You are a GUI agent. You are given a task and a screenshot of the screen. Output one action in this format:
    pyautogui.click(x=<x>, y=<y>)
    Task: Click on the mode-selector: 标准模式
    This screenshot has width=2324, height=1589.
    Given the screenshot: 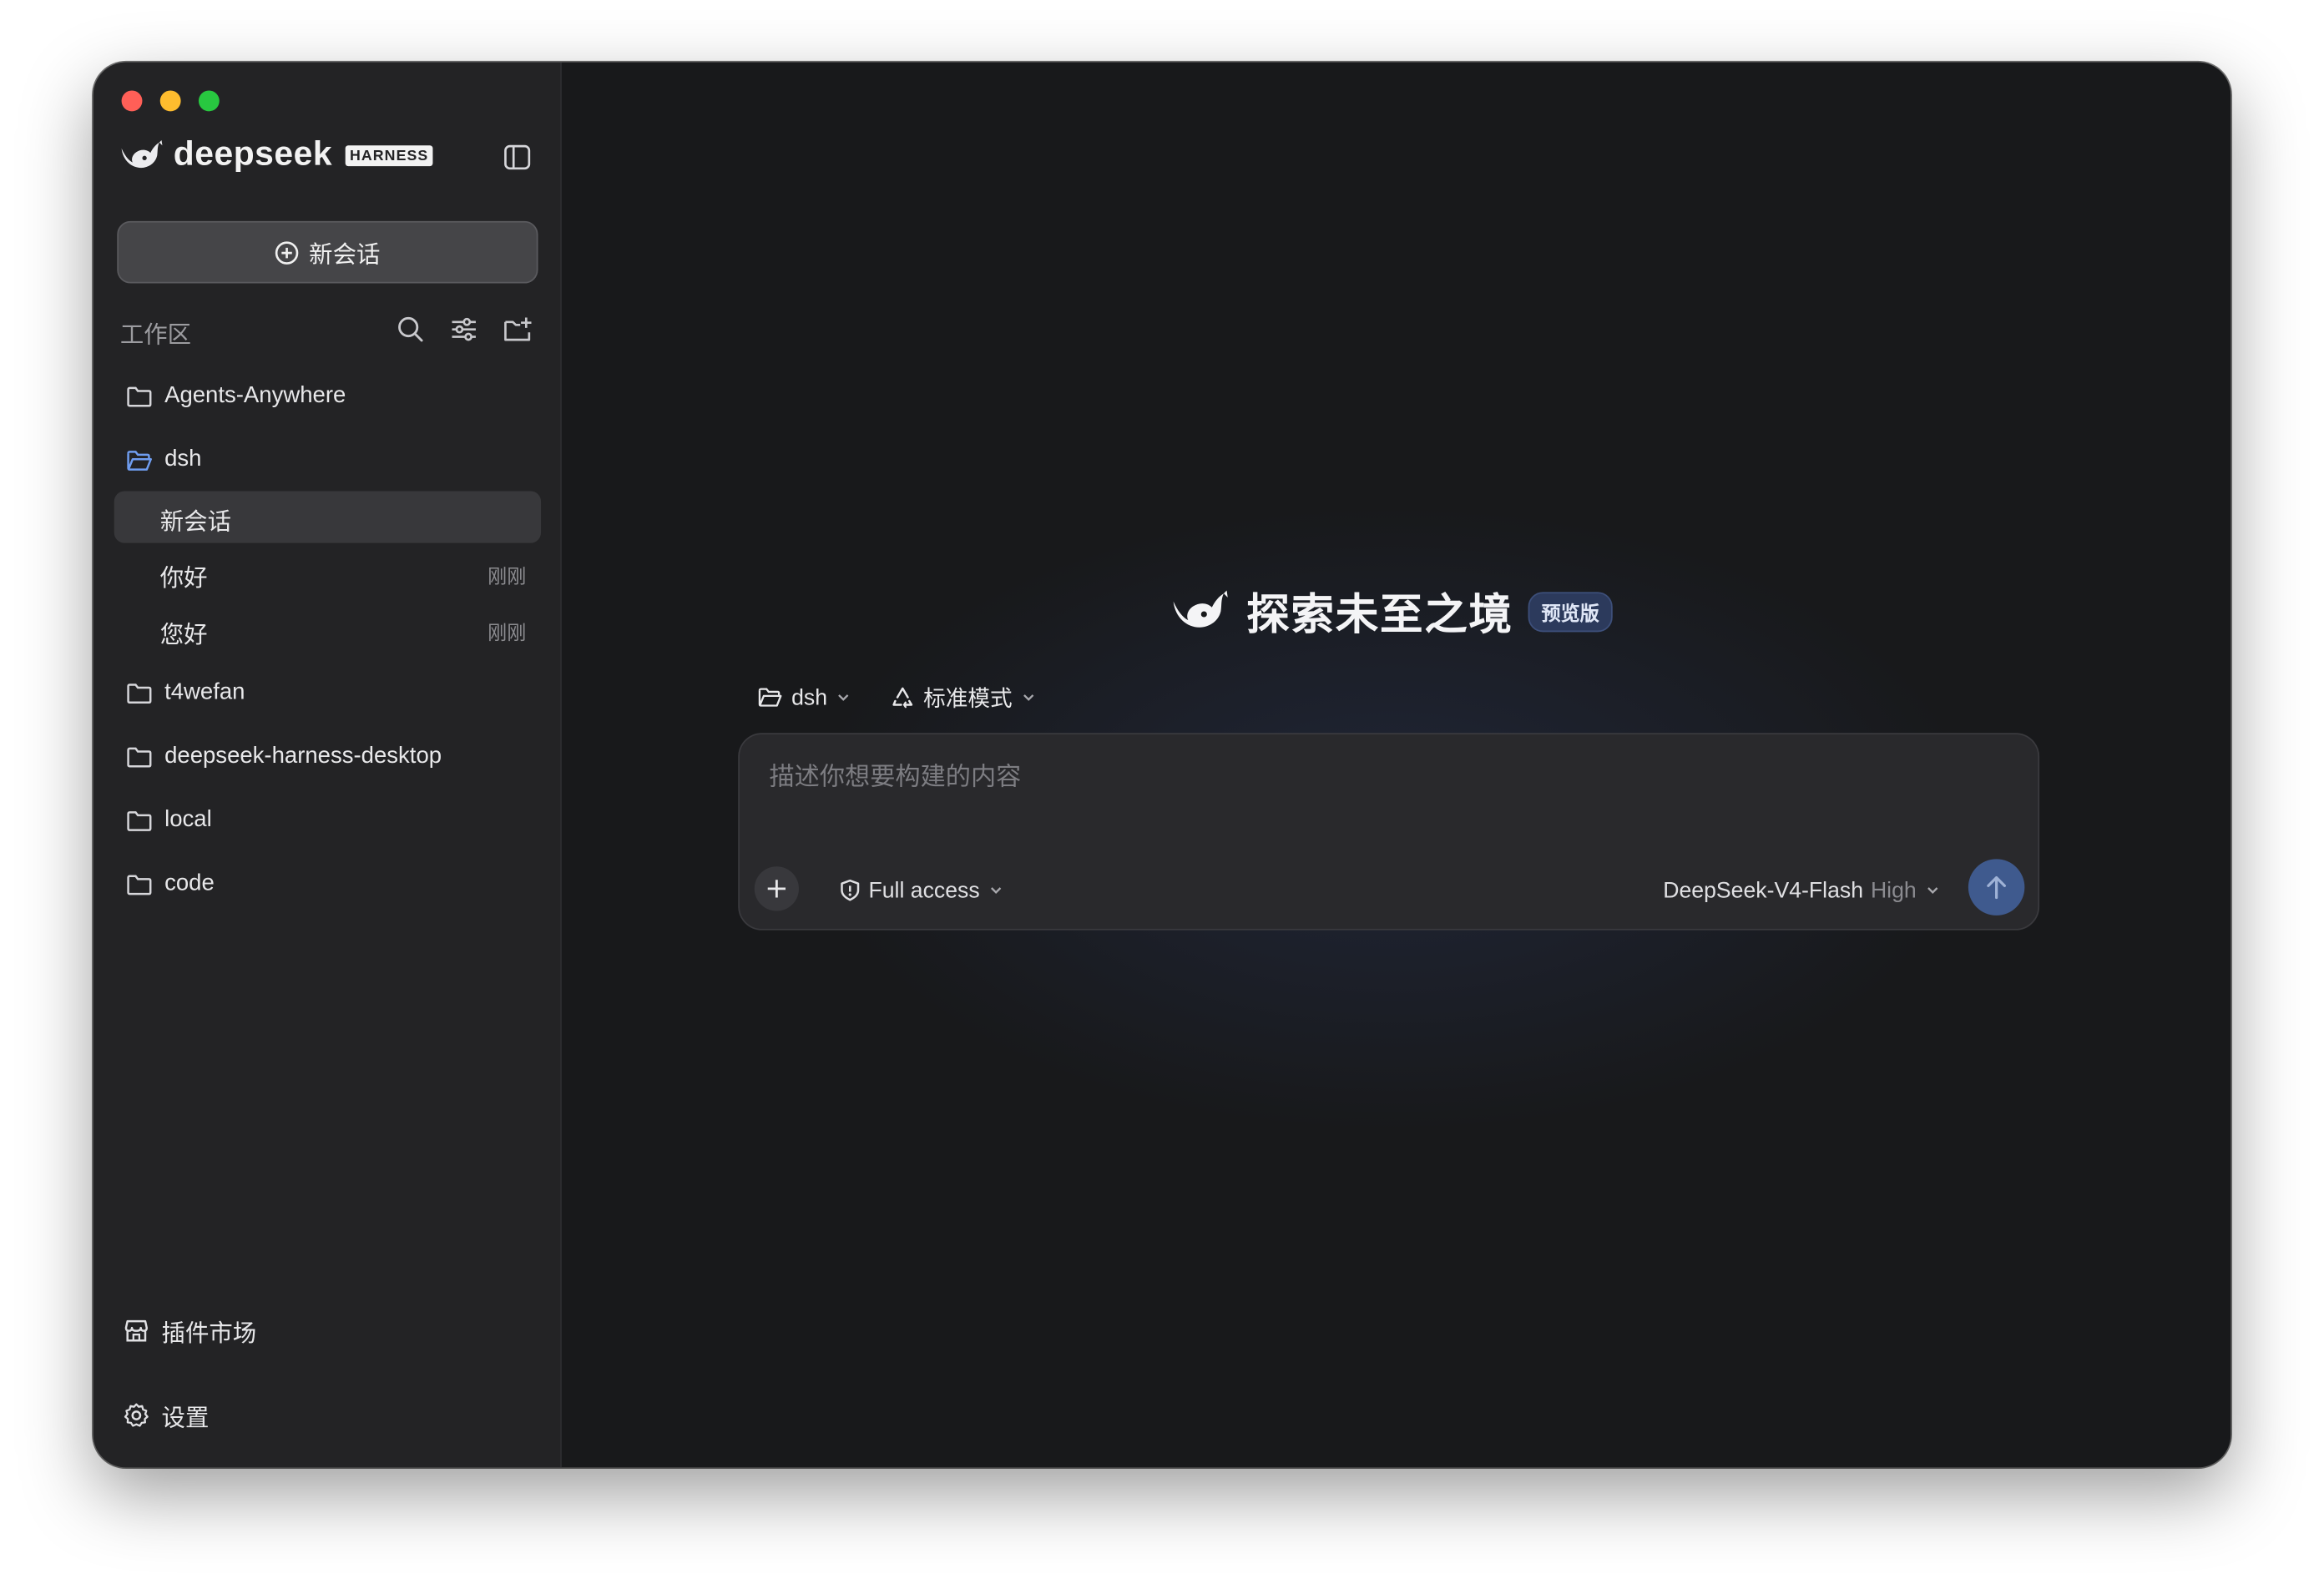 What is the action you would take?
    pyautogui.click(x=963, y=697)
    